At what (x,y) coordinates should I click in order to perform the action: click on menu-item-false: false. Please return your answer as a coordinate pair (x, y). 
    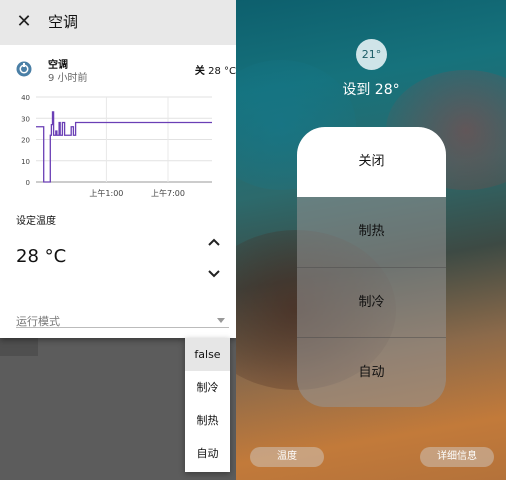
    Looking at the image, I should click on (207, 354).